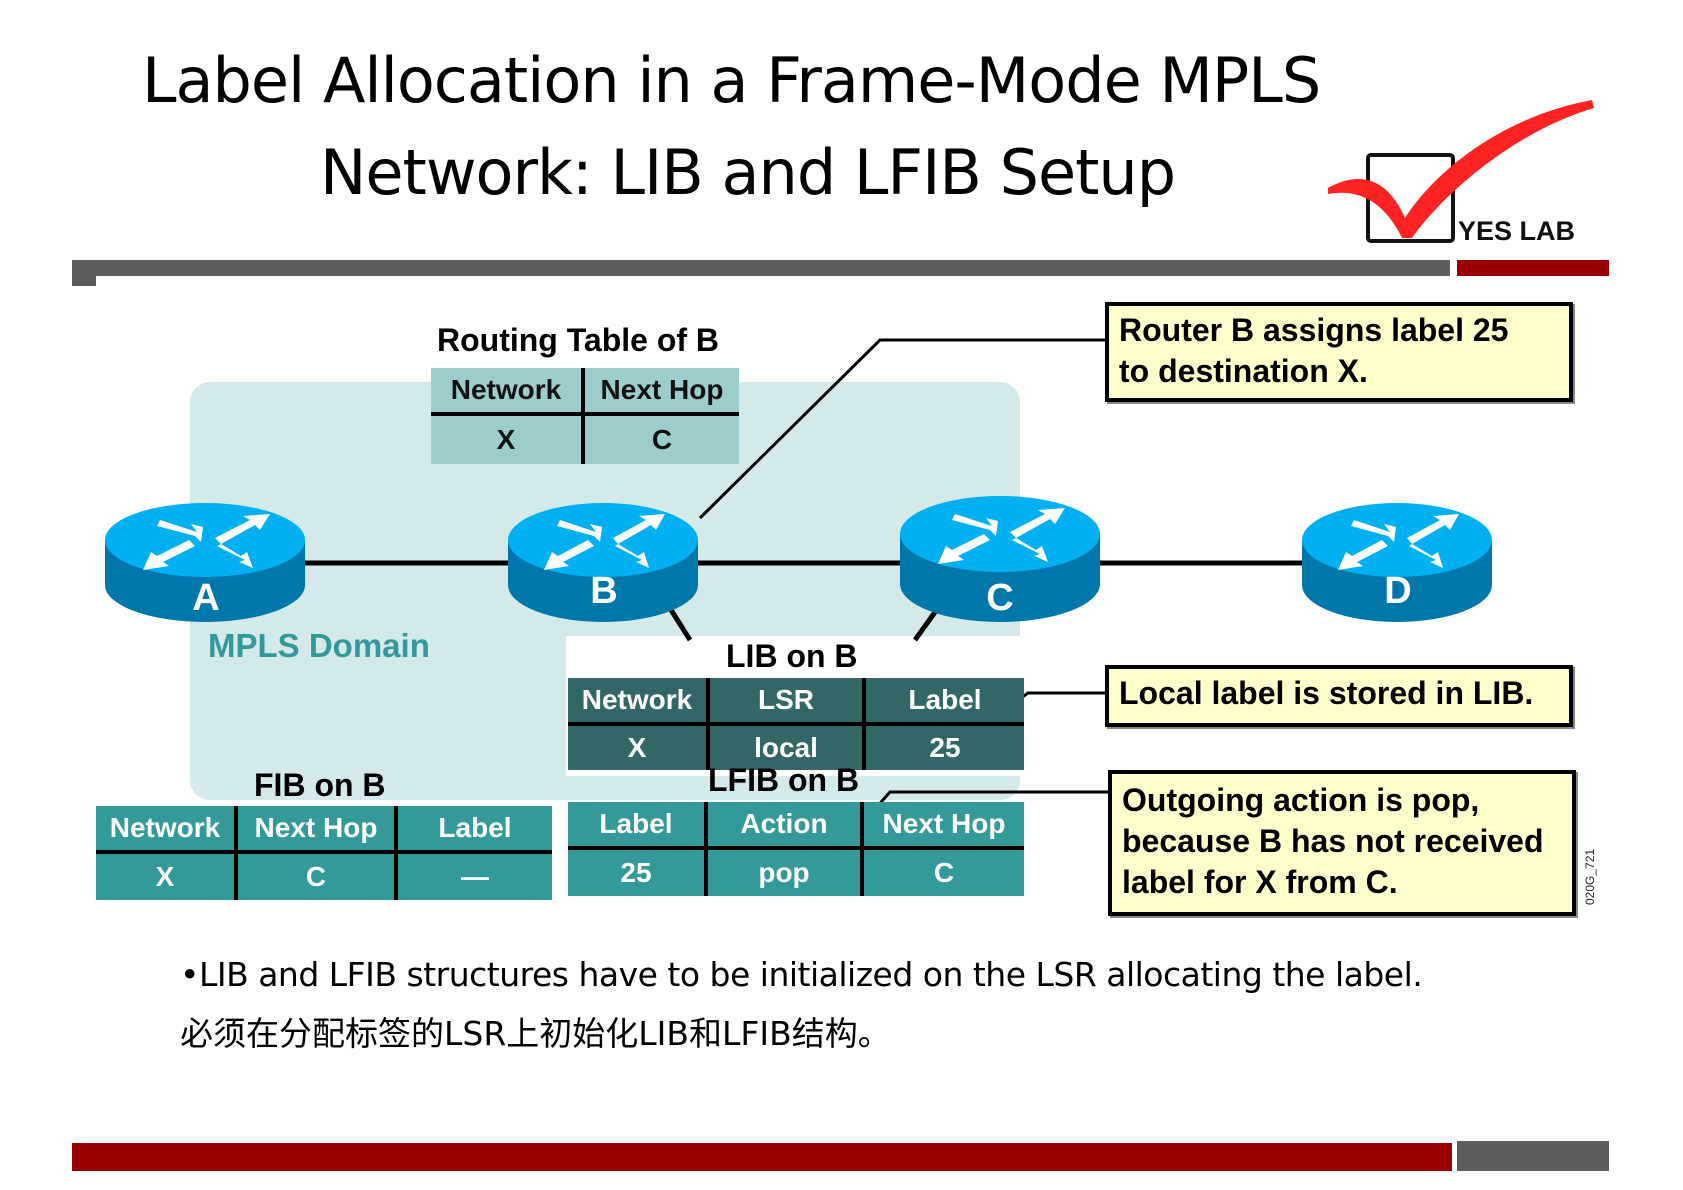 The height and width of the screenshot is (1190, 1683). What do you see at coordinates (1590, 876) in the screenshot?
I see `figure-id: 020G_721` at bounding box center [1590, 876].